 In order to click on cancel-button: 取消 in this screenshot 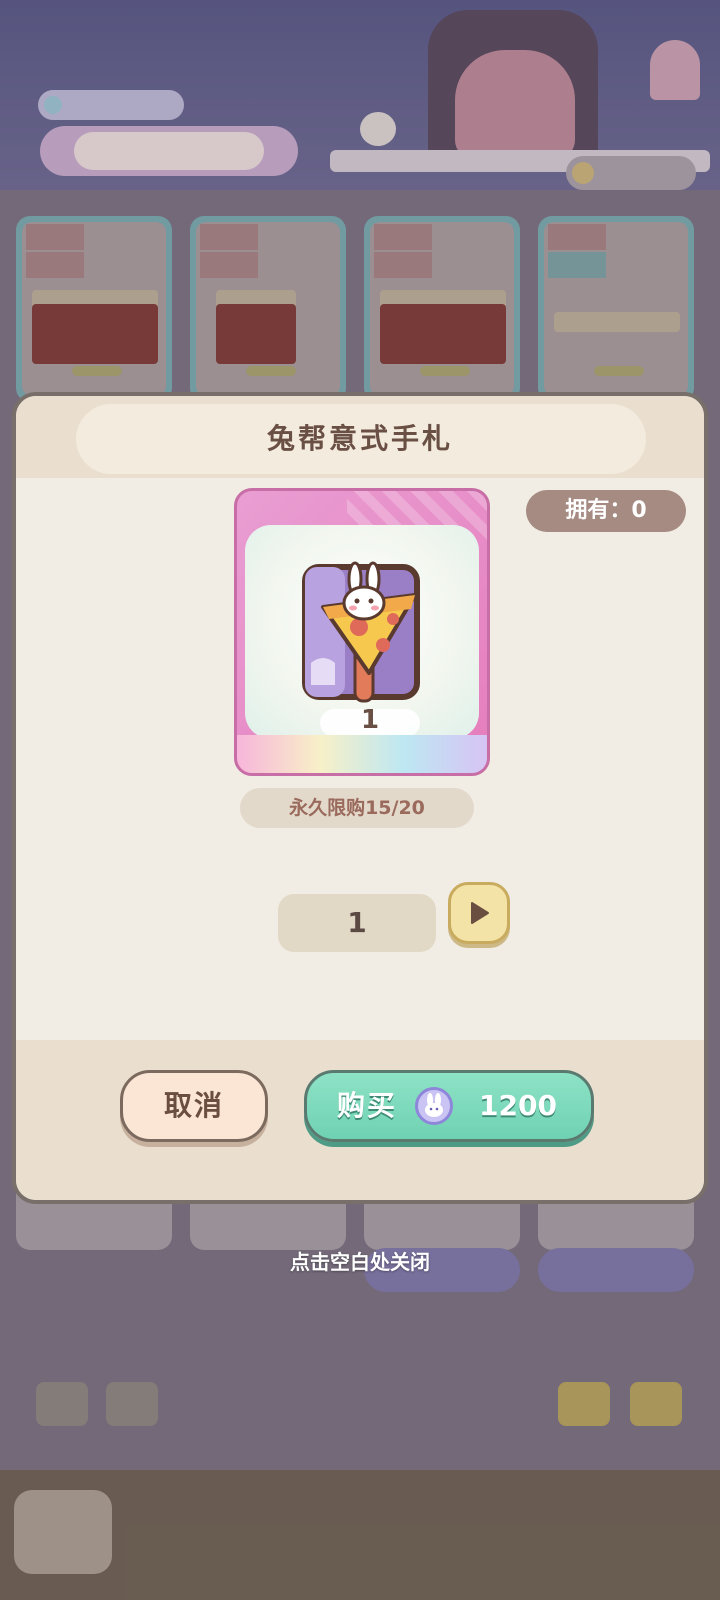, I will do `click(194, 1106)`.